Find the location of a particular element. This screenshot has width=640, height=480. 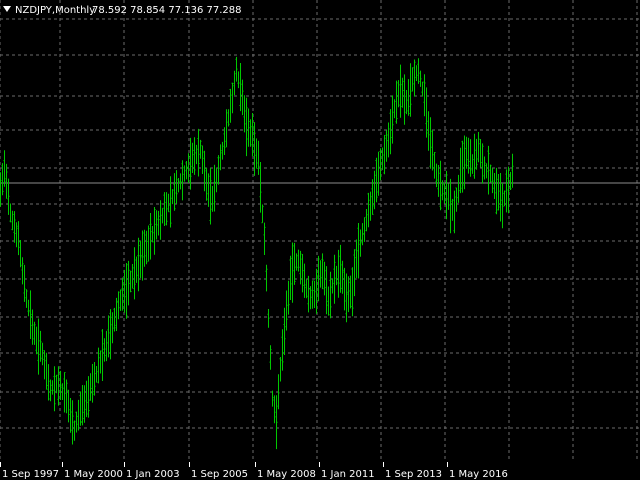

x-axis-tick-label: 1 May 2016 is located at coordinates (478, 474).